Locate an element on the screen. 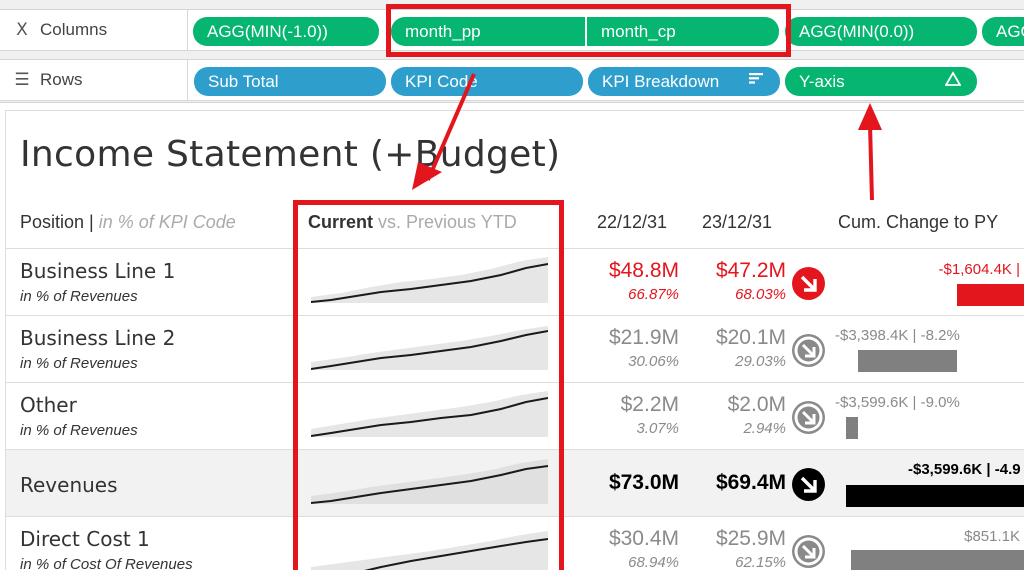  row-label: Revenues is located at coordinates (69, 485).